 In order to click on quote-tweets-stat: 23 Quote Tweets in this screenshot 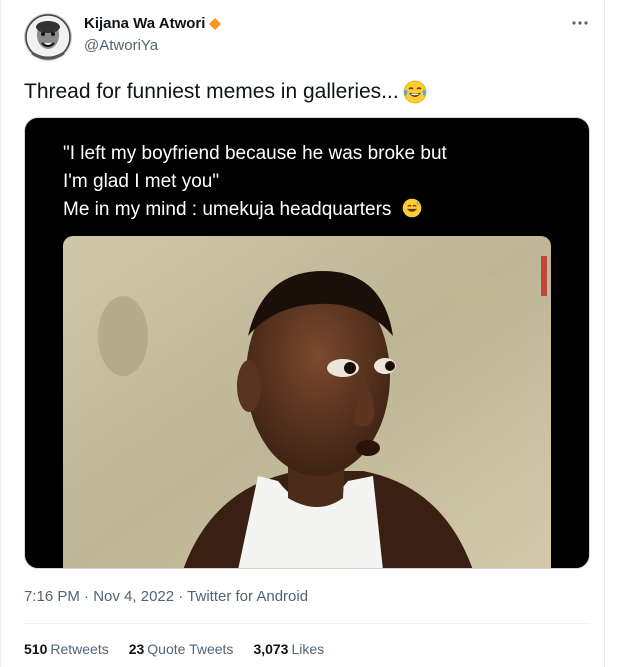, I will do `click(181, 649)`.